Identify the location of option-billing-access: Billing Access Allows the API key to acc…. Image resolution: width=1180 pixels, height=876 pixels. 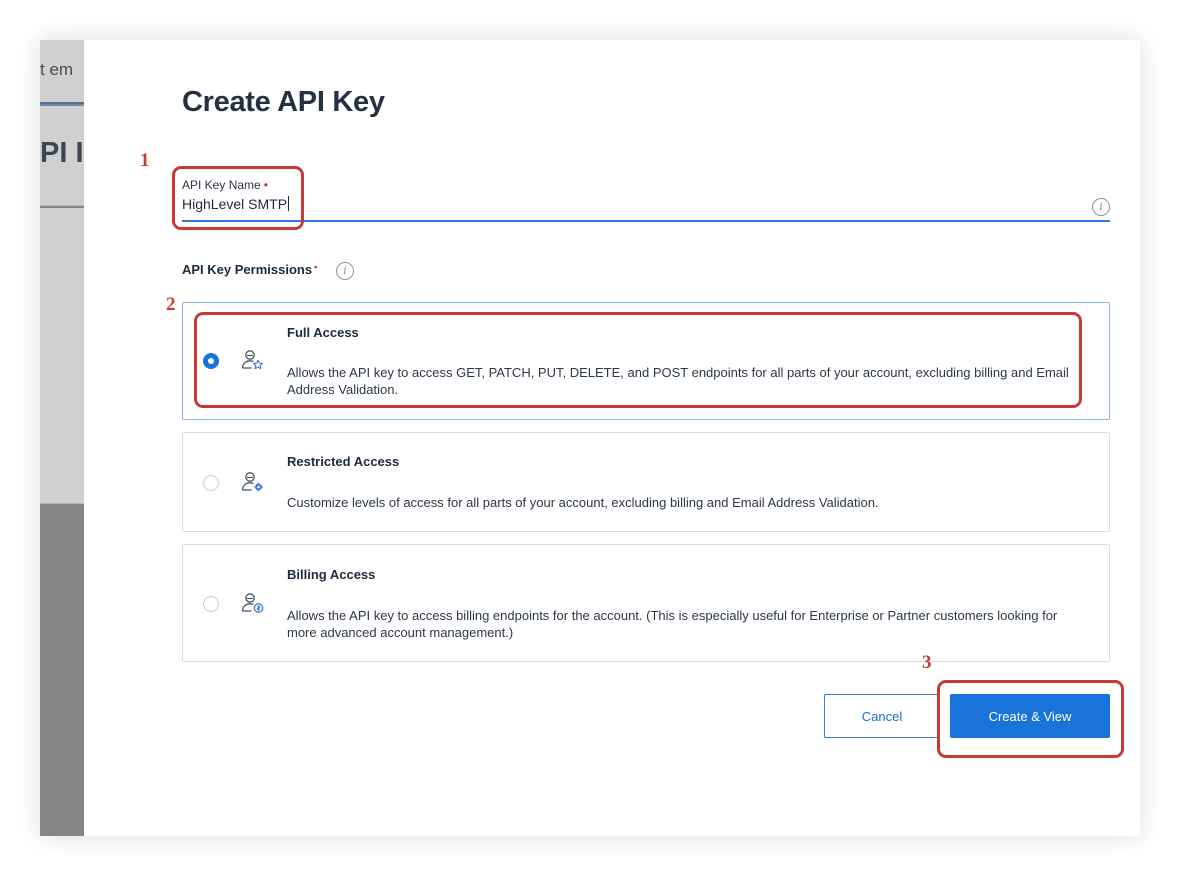
(646, 603).